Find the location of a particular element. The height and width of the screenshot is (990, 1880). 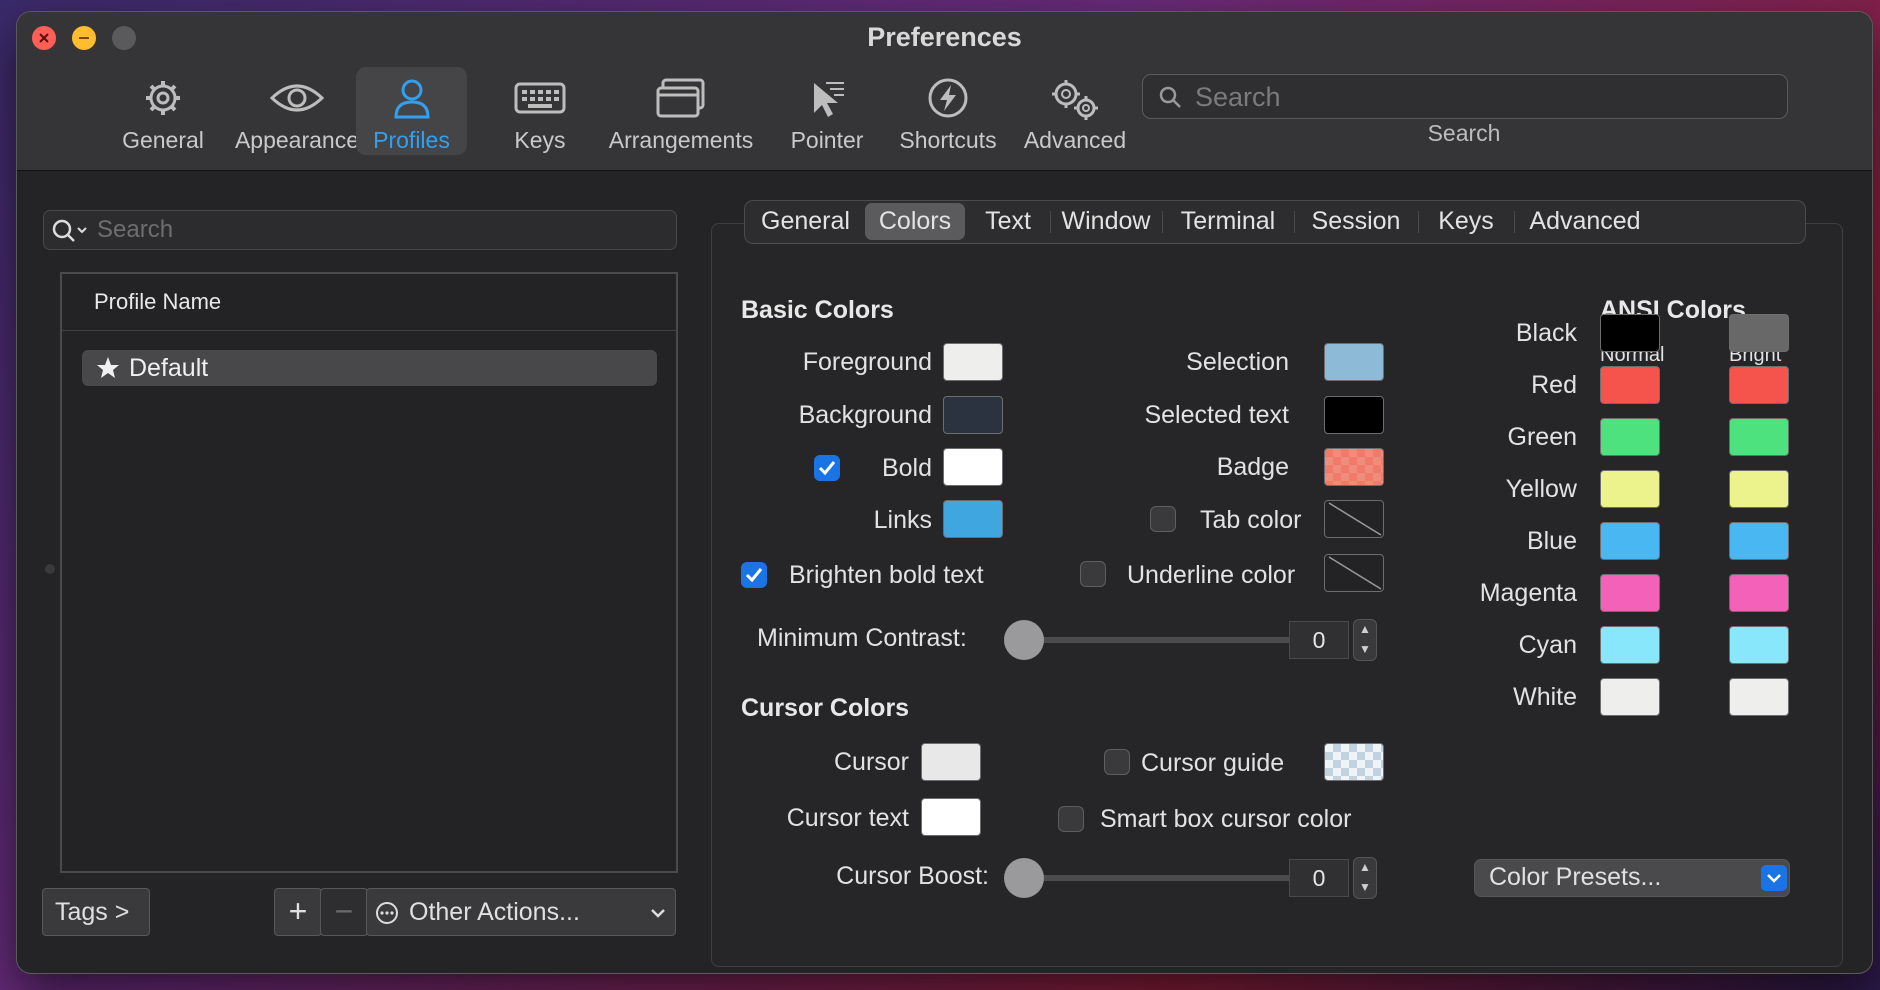

background-swatch is located at coordinates (973, 415).